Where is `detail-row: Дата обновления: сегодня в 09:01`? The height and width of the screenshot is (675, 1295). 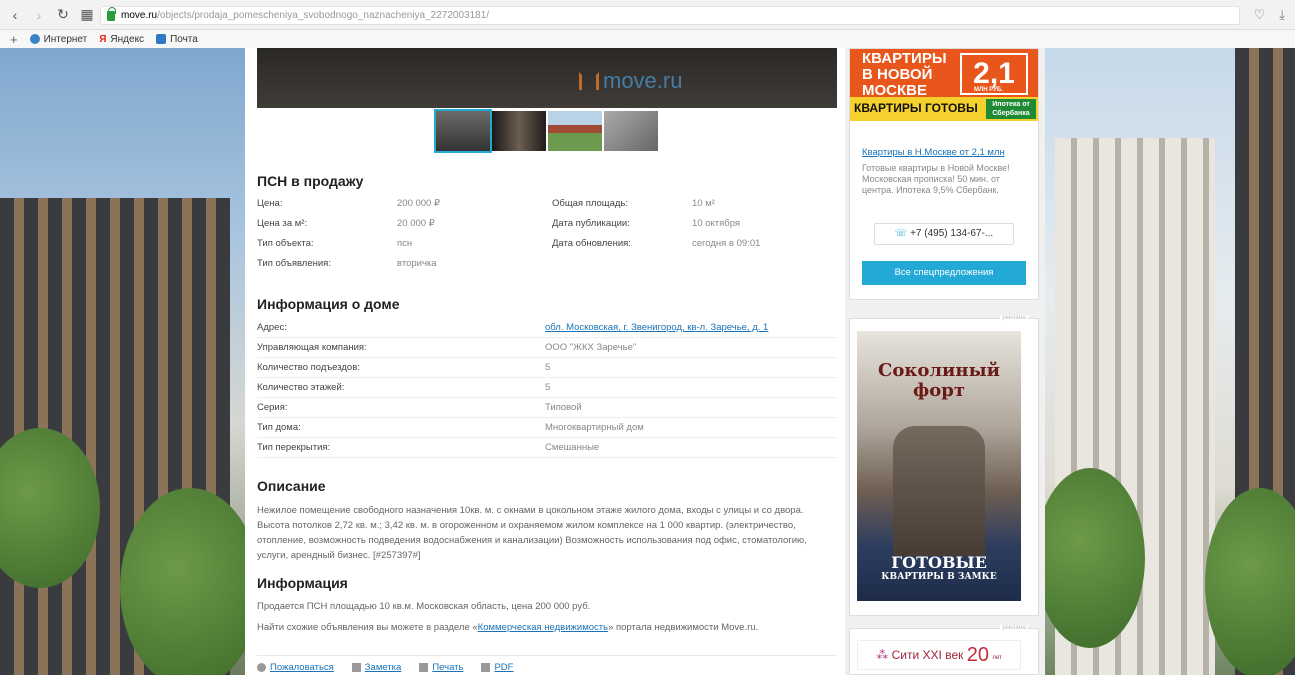
detail-row: Дата обновления: сегодня в 09:01 is located at coordinates (692, 244).